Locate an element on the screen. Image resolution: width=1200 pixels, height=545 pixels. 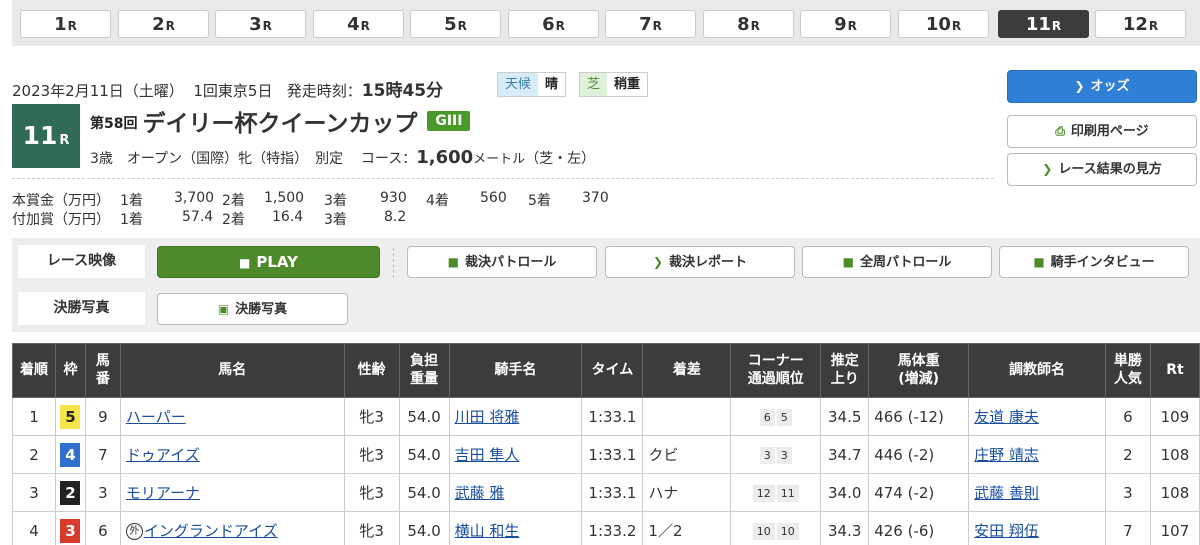
col-rating: Rt is located at coordinates (1174, 370).